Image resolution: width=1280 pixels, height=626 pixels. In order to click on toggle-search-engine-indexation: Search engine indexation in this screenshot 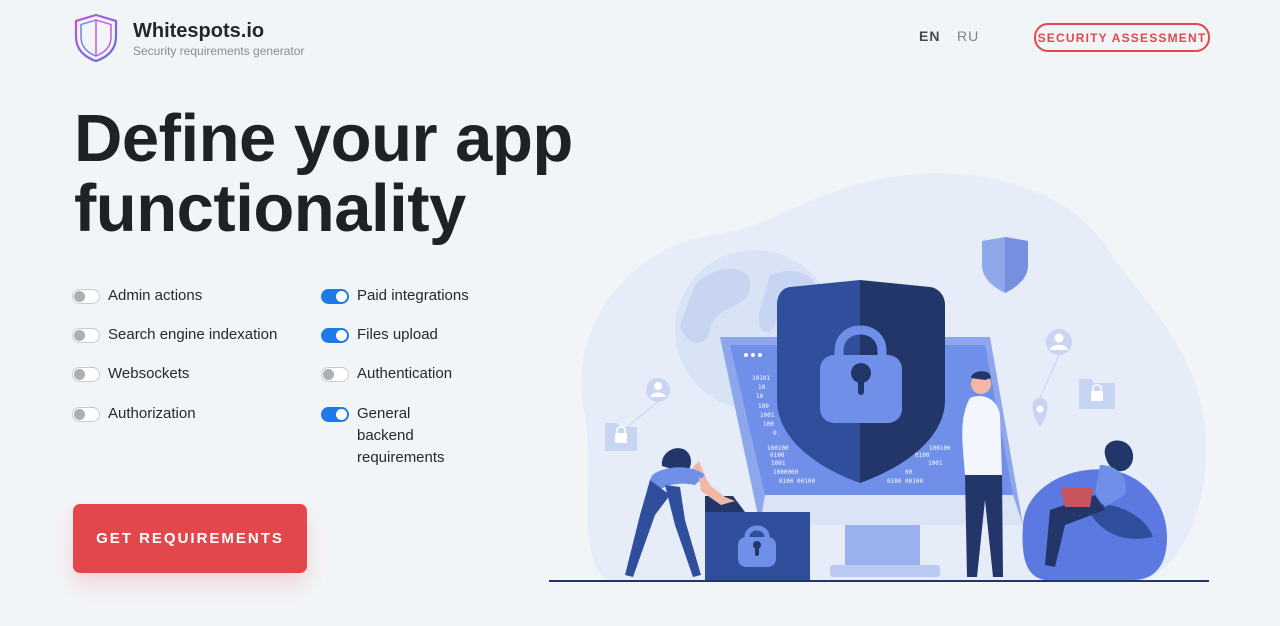, I will do `click(174, 335)`.